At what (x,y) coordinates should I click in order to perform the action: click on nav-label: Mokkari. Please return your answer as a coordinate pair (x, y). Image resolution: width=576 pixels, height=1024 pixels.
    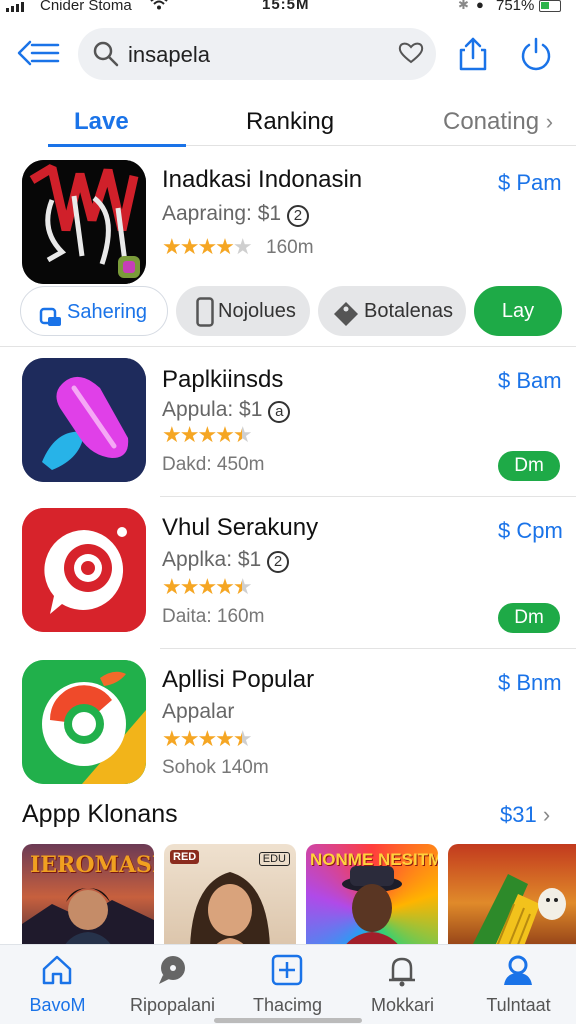
    Looking at the image, I should click on (402, 1005).